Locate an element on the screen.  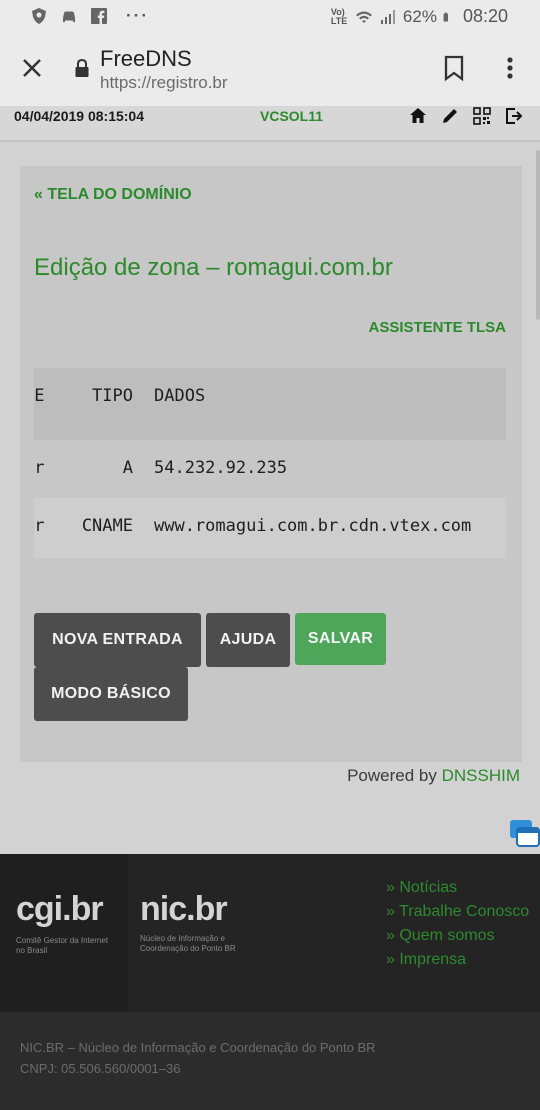
close-icon is located at coordinates (32, 68).